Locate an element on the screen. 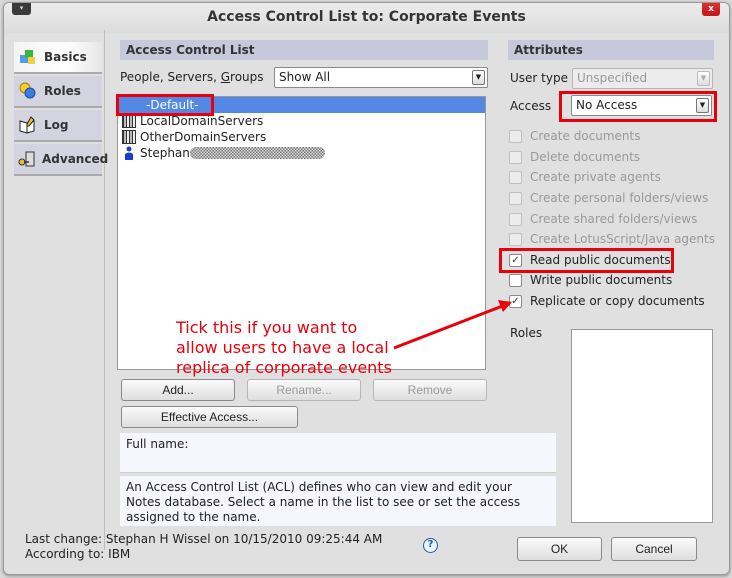  filter-label-text-end: roups is located at coordinates (247, 77).